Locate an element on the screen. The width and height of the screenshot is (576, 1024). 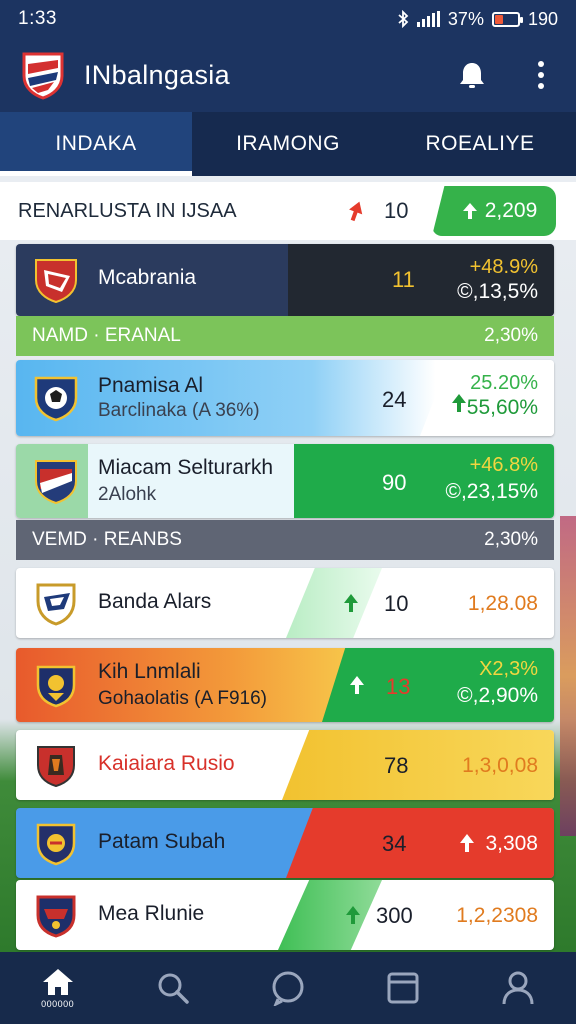
app-logo-icon is located at coordinates (43, 76).